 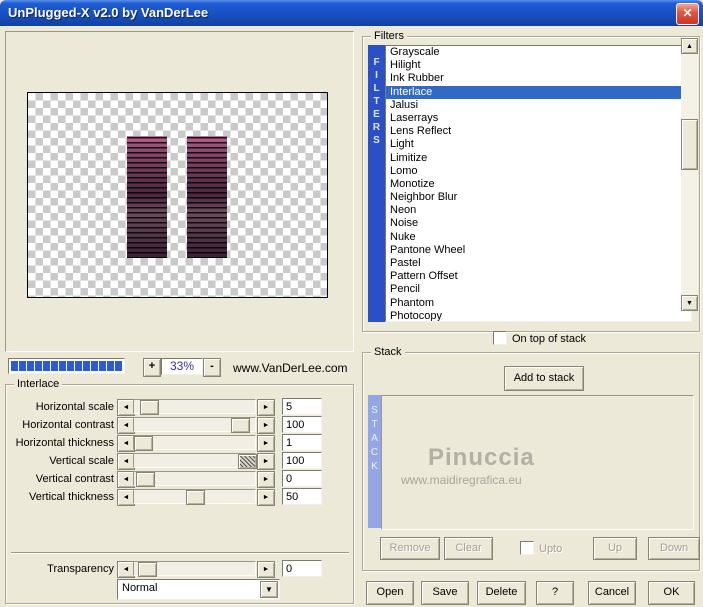 What do you see at coordinates (689, 303) in the screenshot?
I see `scroll-down-button: ▼` at bounding box center [689, 303].